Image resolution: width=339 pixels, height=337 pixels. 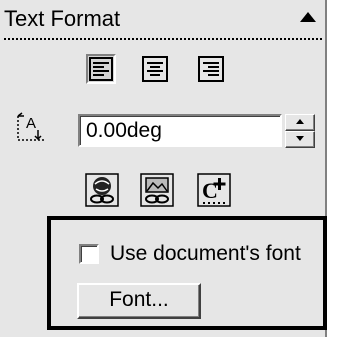 What do you see at coordinates (162, 20) in the screenshot?
I see `panel-header: Text Format` at bounding box center [162, 20].